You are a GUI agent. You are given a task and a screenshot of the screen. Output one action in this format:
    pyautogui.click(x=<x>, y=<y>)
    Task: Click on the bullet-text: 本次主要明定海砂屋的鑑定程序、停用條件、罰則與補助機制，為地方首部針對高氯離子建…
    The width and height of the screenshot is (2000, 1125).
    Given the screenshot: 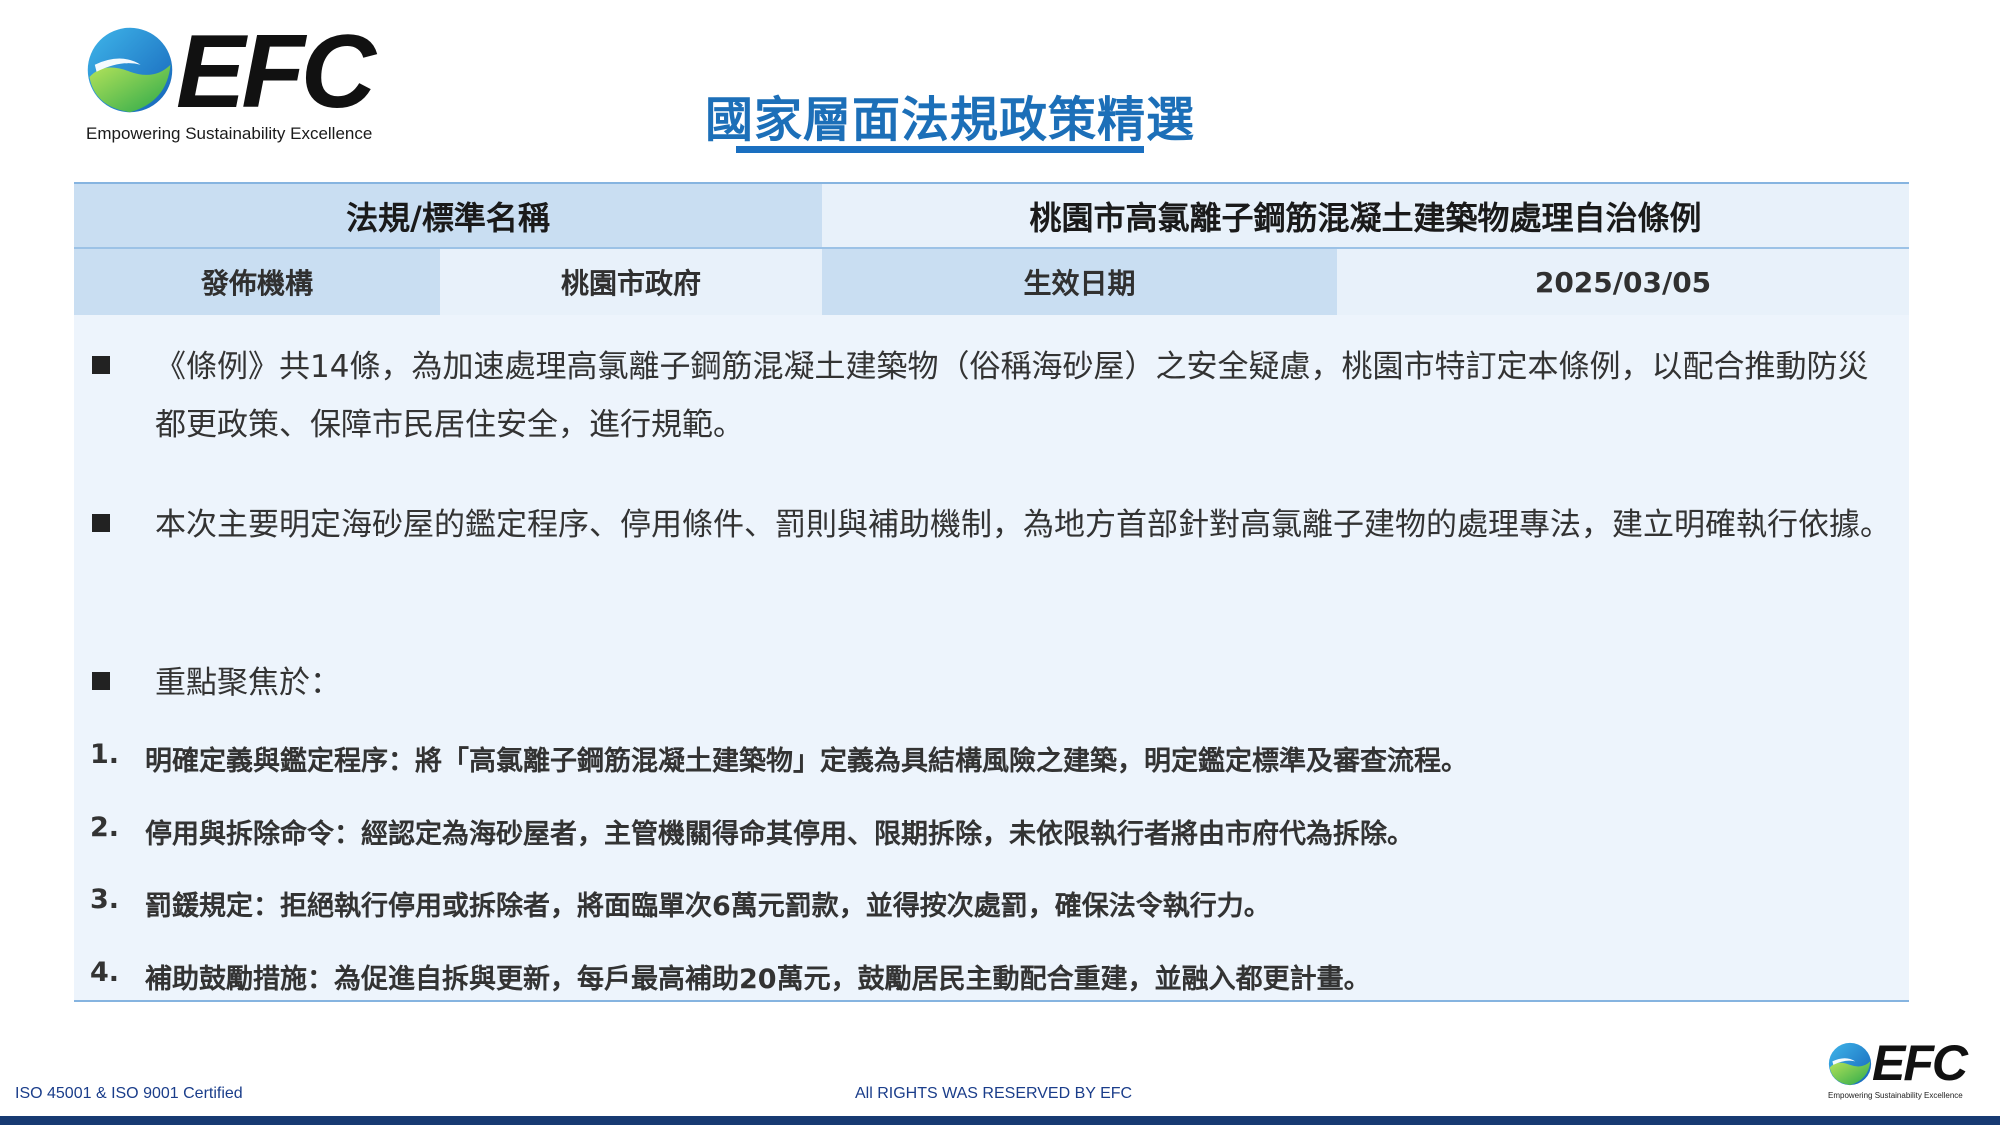 What is the action you would take?
    pyautogui.click(x=1023, y=525)
    